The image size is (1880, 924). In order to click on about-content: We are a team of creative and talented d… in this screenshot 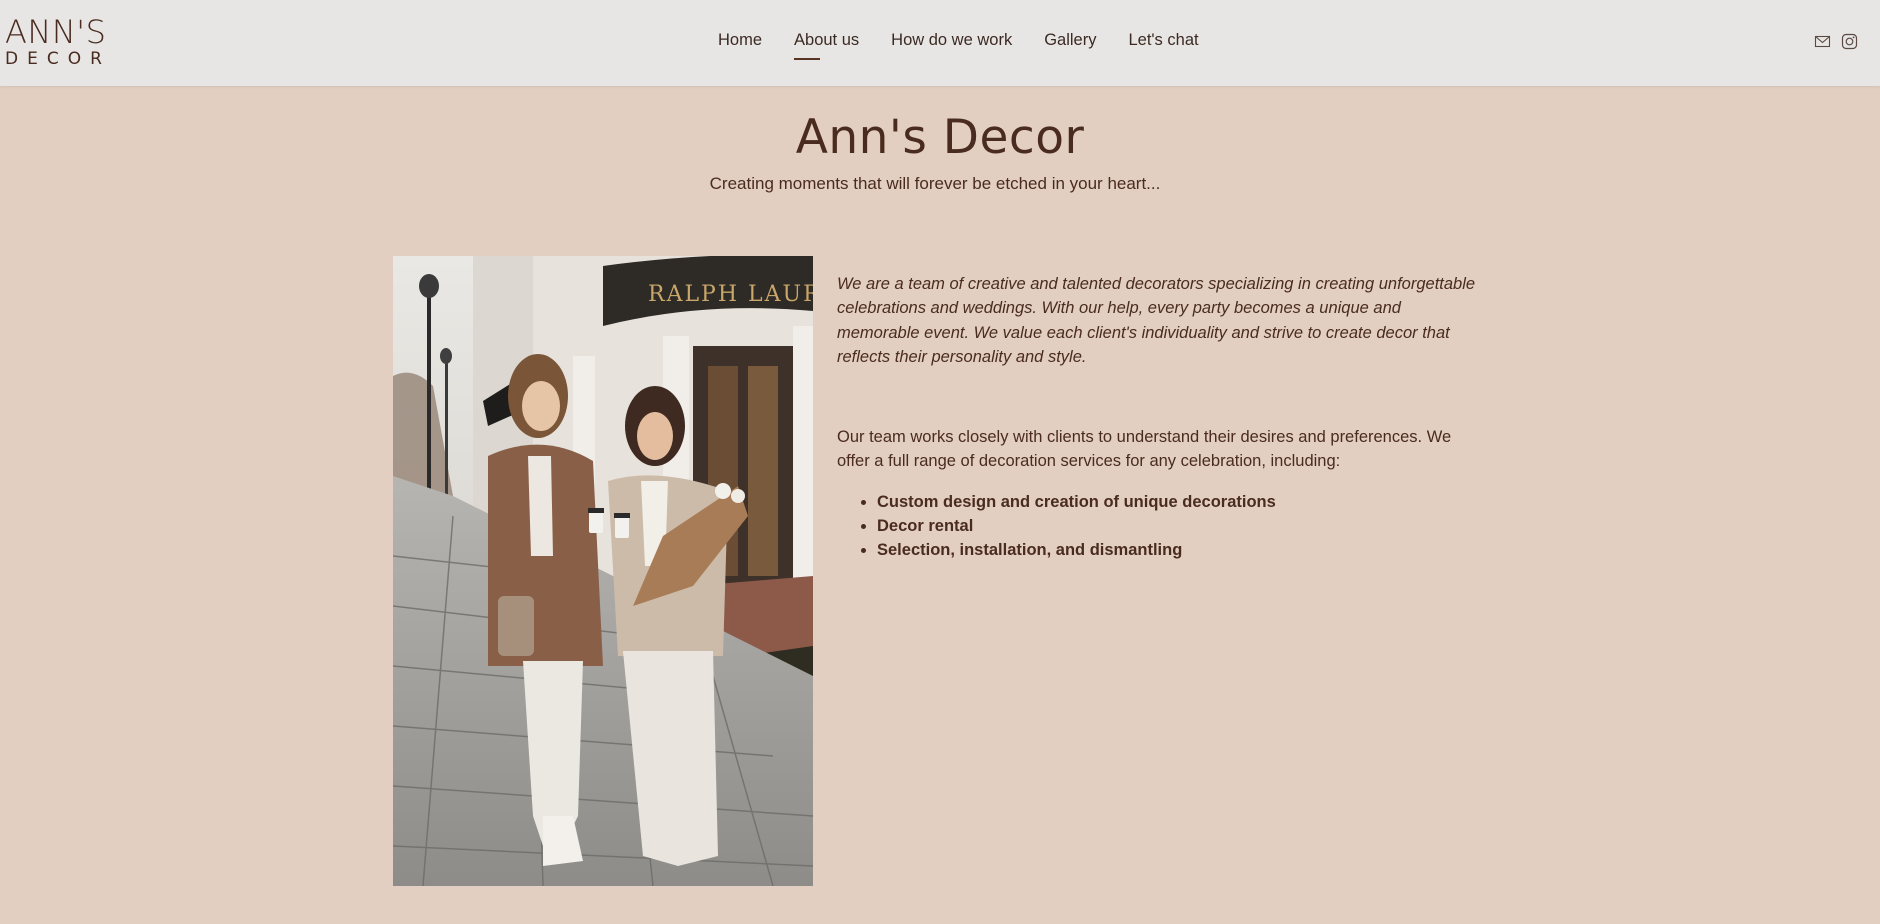, I will do `click(1157, 417)`.